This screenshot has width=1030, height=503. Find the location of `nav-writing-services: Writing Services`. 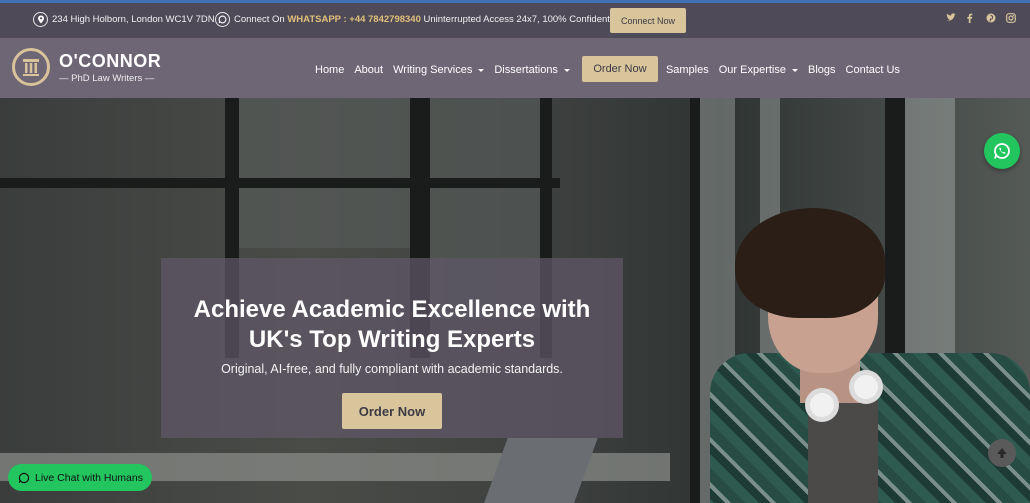

nav-writing-services: Writing Services is located at coordinates (439, 70).